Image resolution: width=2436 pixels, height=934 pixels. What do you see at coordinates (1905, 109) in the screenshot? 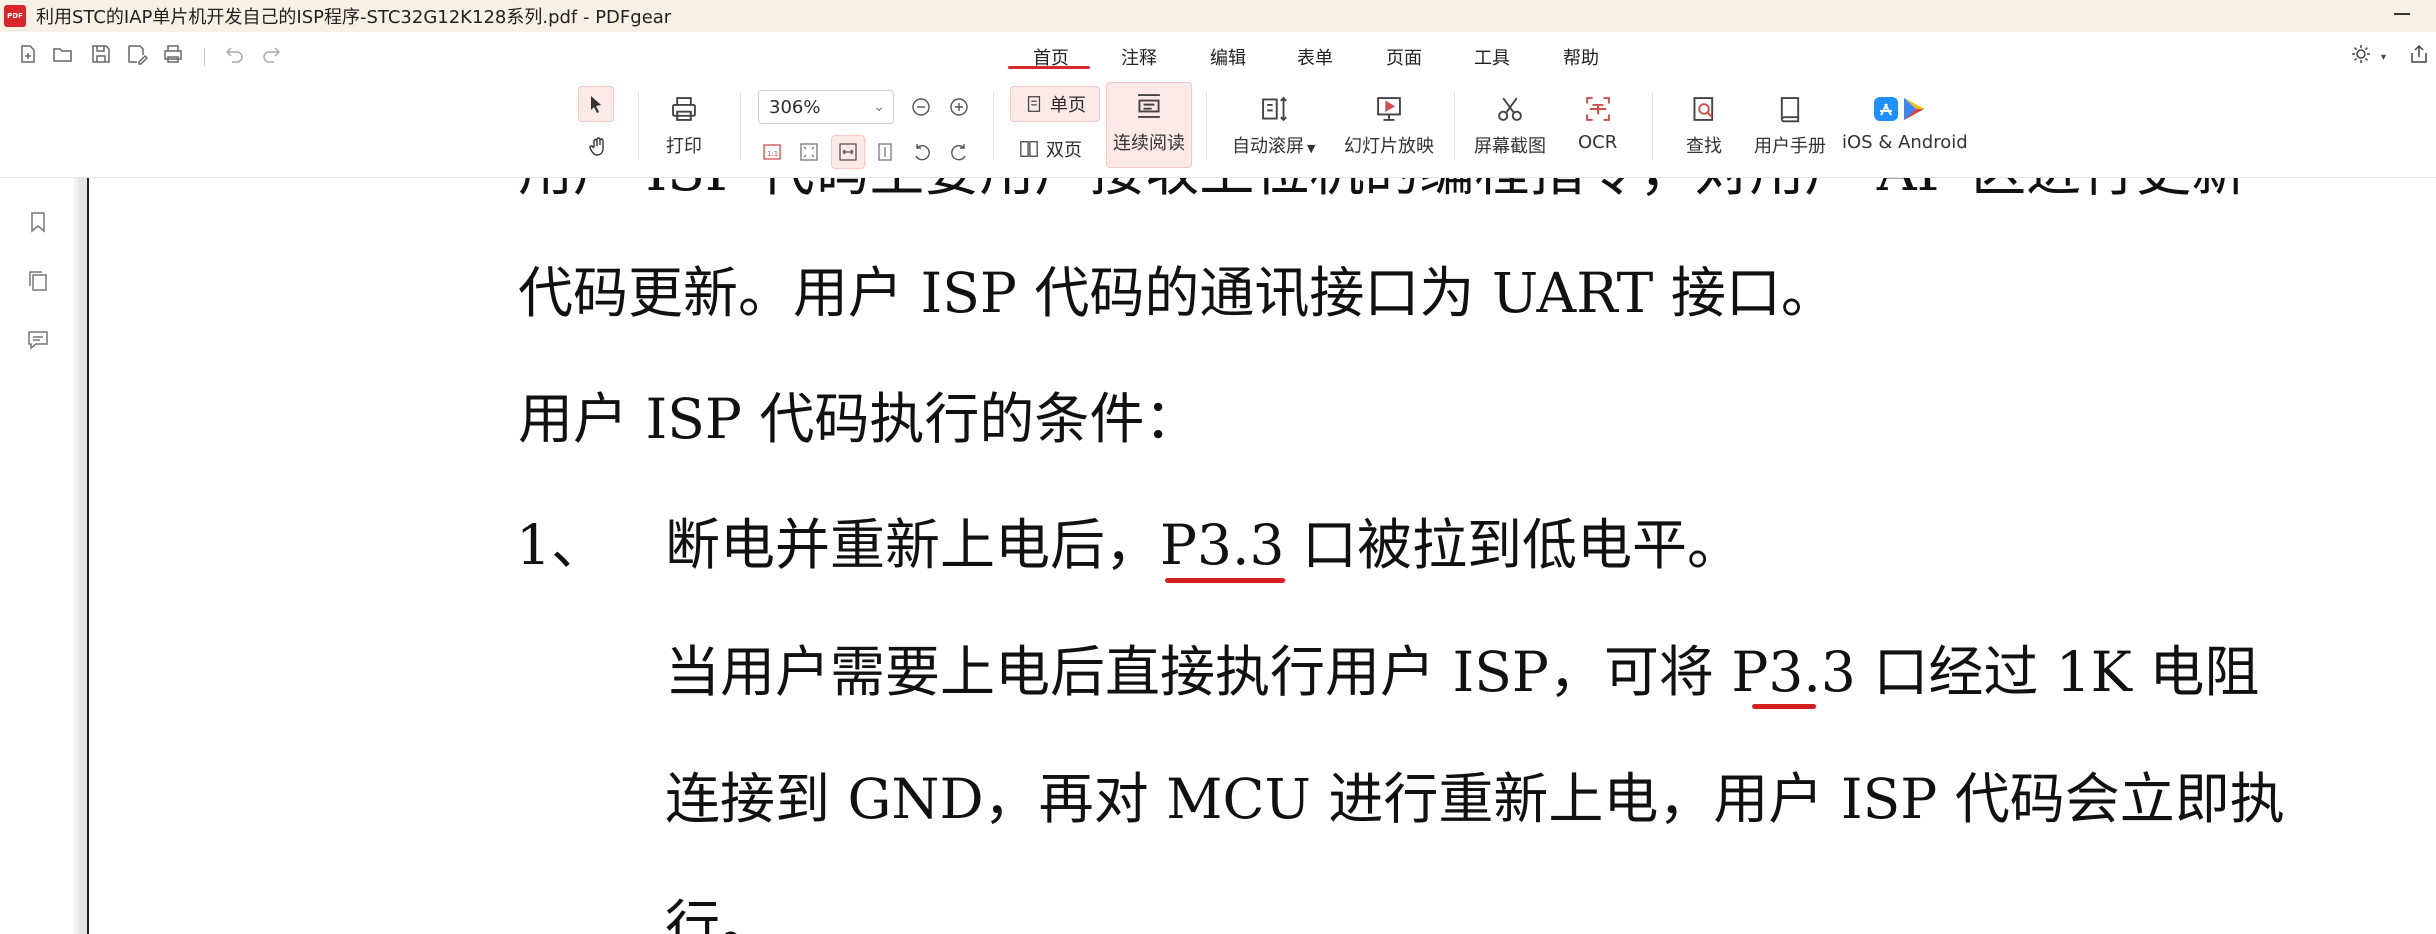
I see `app-store-play-icon` at bounding box center [1905, 109].